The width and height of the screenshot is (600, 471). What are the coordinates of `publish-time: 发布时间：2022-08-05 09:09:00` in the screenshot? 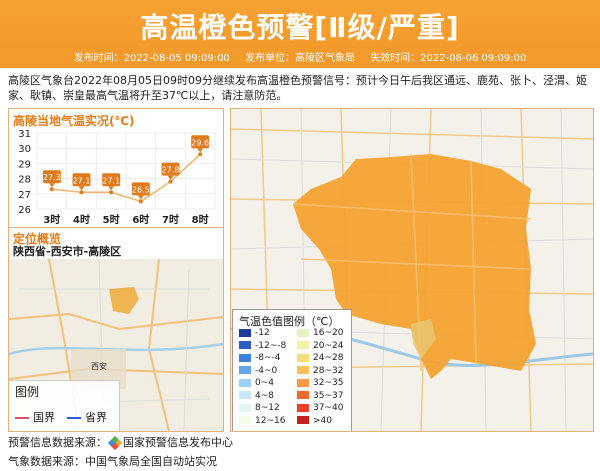 It's located at (151, 58).